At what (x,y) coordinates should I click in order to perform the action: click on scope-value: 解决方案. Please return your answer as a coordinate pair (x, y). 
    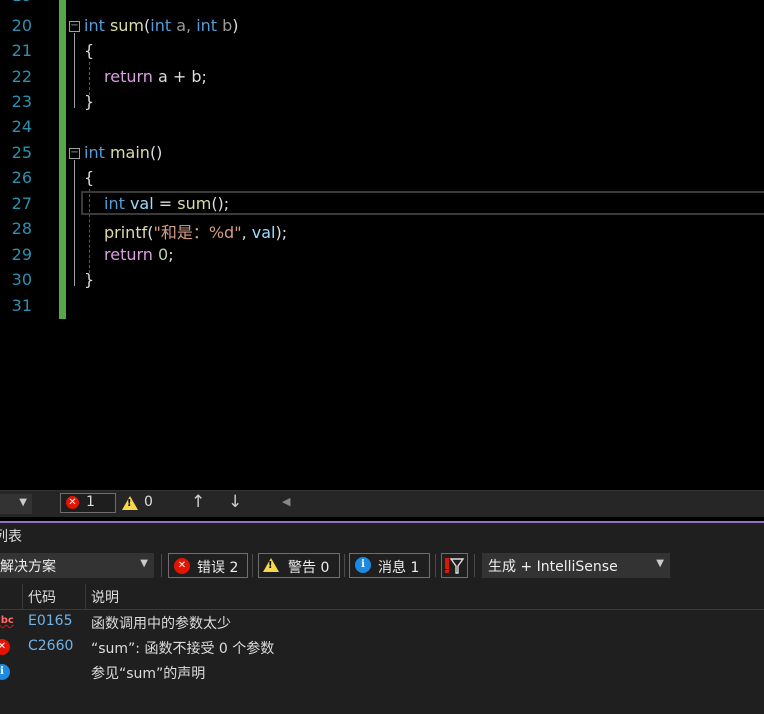
    Looking at the image, I should click on (28, 567).